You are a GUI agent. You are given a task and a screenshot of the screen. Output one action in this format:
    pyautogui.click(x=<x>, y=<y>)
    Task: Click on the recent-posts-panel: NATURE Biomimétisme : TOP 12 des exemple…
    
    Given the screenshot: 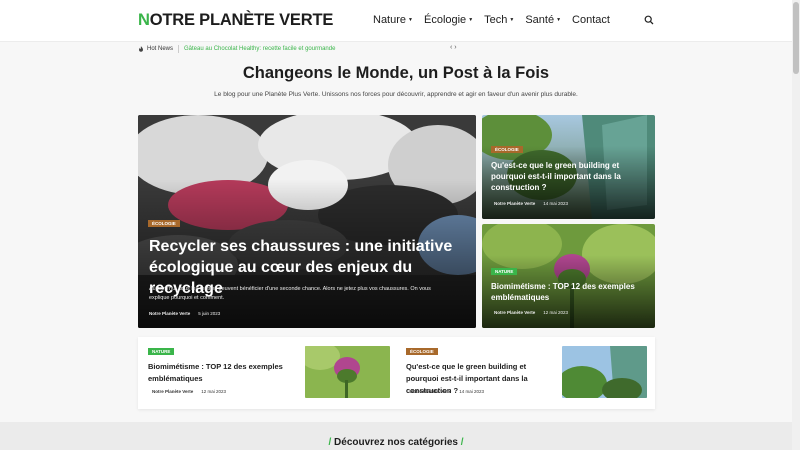 What is the action you would take?
    pyautogui.click(x=396, y=373)
    